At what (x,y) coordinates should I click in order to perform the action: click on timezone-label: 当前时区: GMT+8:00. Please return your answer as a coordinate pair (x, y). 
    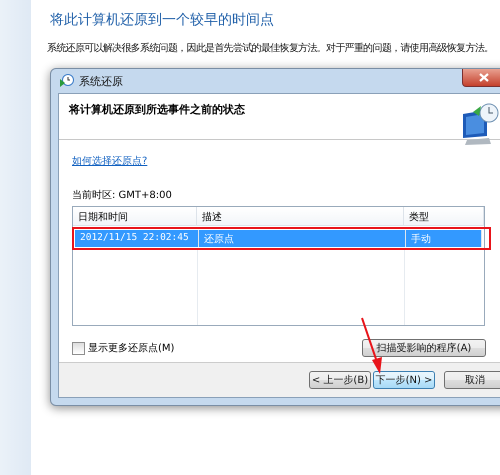
    Looking at the image, I should click on (122, 195).